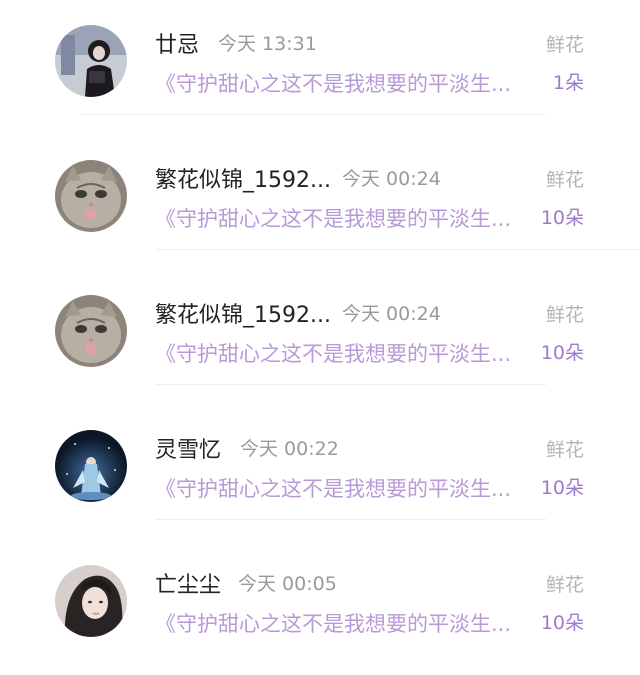 This screenshot has width=640, height=675. I want to click on user-name: 廿忌, so click(177, 43).